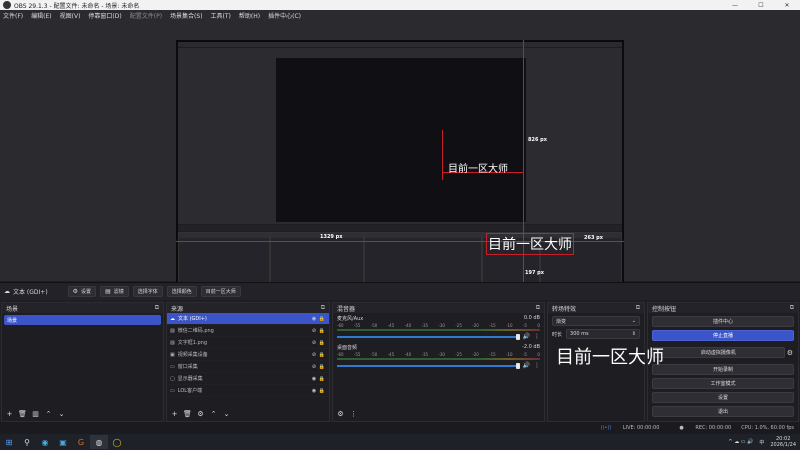 This screenshot has width=800, height=450. What do you see at coordinates (9, 442) in the screenshot?
I see `windows-start-icon: ⊞` at bounding box center [9, 442].